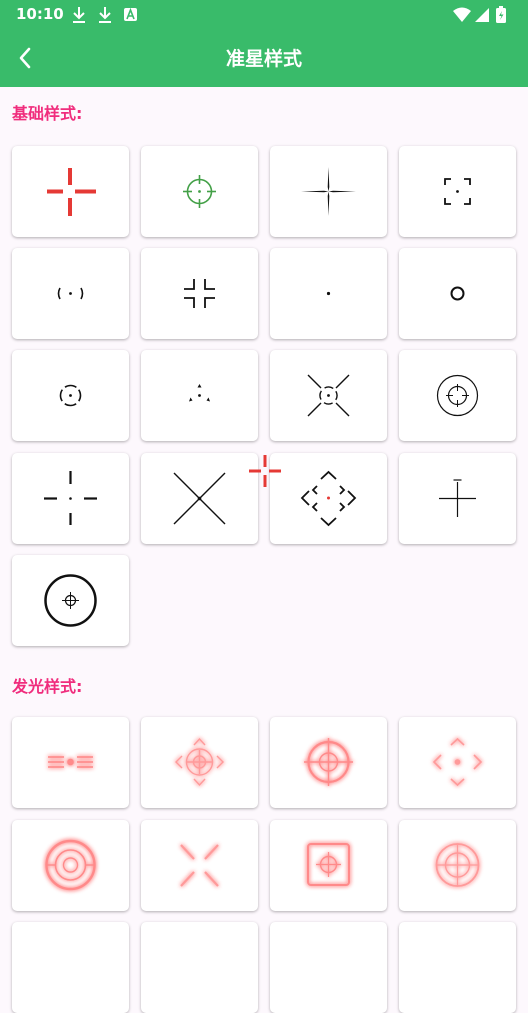 This screenshot has height=1013, width=528. I want to click on triangle-dot-crosshair-icon, so click(199, 393).